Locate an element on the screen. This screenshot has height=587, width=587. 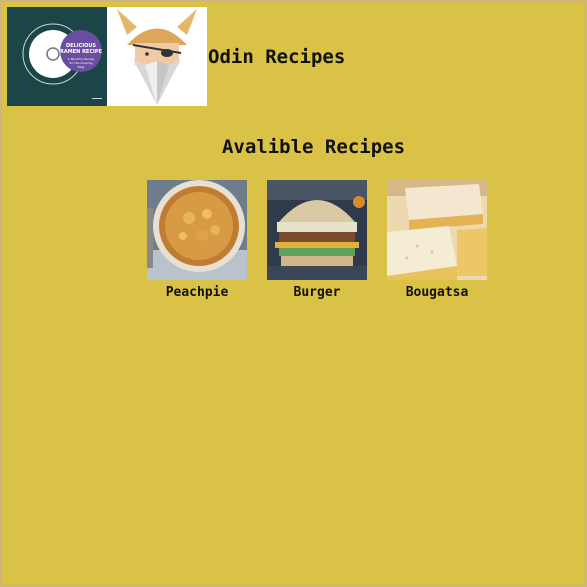
thumb-subtitle-3: Blog is located at coordinates (81, 67).